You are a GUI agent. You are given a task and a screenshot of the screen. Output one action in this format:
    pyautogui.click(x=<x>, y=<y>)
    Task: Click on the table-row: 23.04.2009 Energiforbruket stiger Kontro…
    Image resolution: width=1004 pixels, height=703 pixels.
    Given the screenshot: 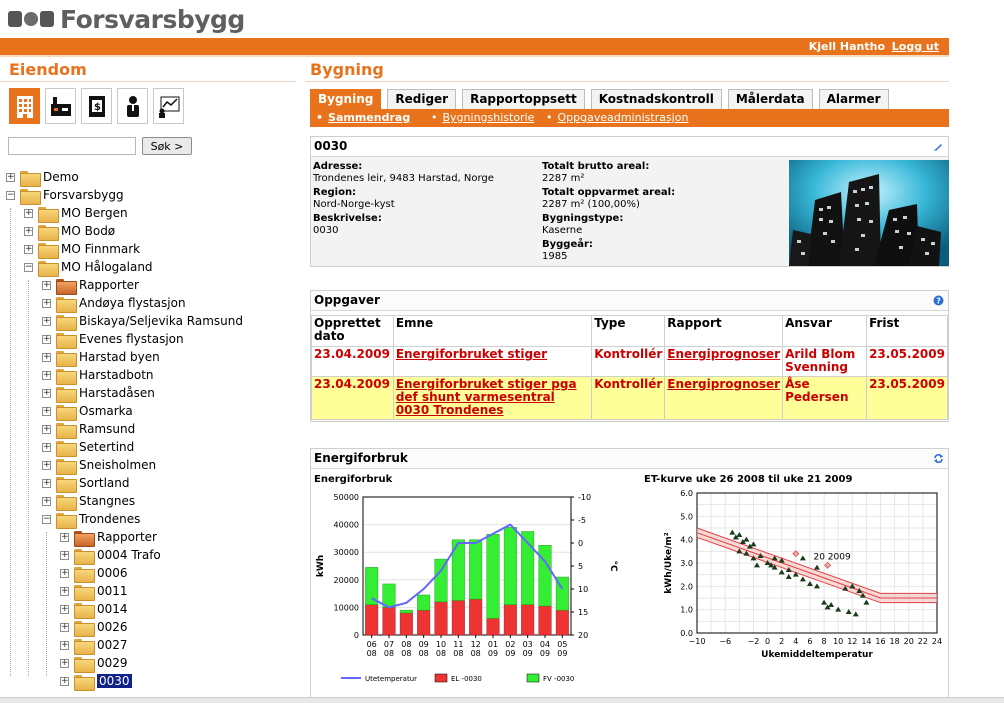 What is the action you would take?
    pyautogui.click(x=629, y=361)
    